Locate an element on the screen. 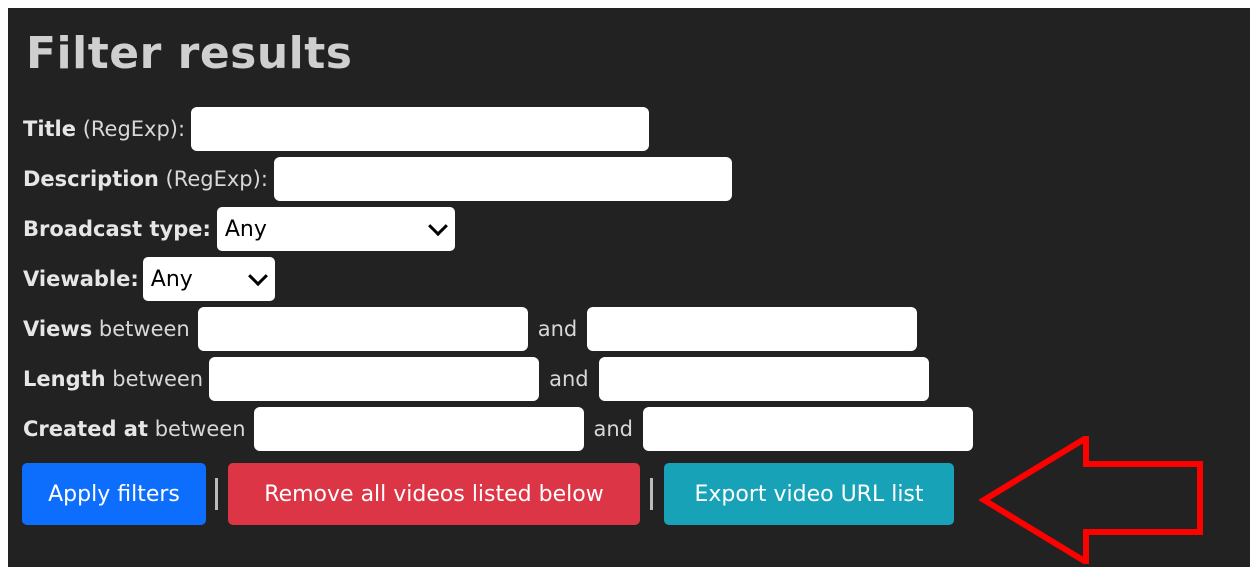 This screenshot has height=567, width=1250. created-at-filter-row: Created at between and is located at coordinates (498, 429).